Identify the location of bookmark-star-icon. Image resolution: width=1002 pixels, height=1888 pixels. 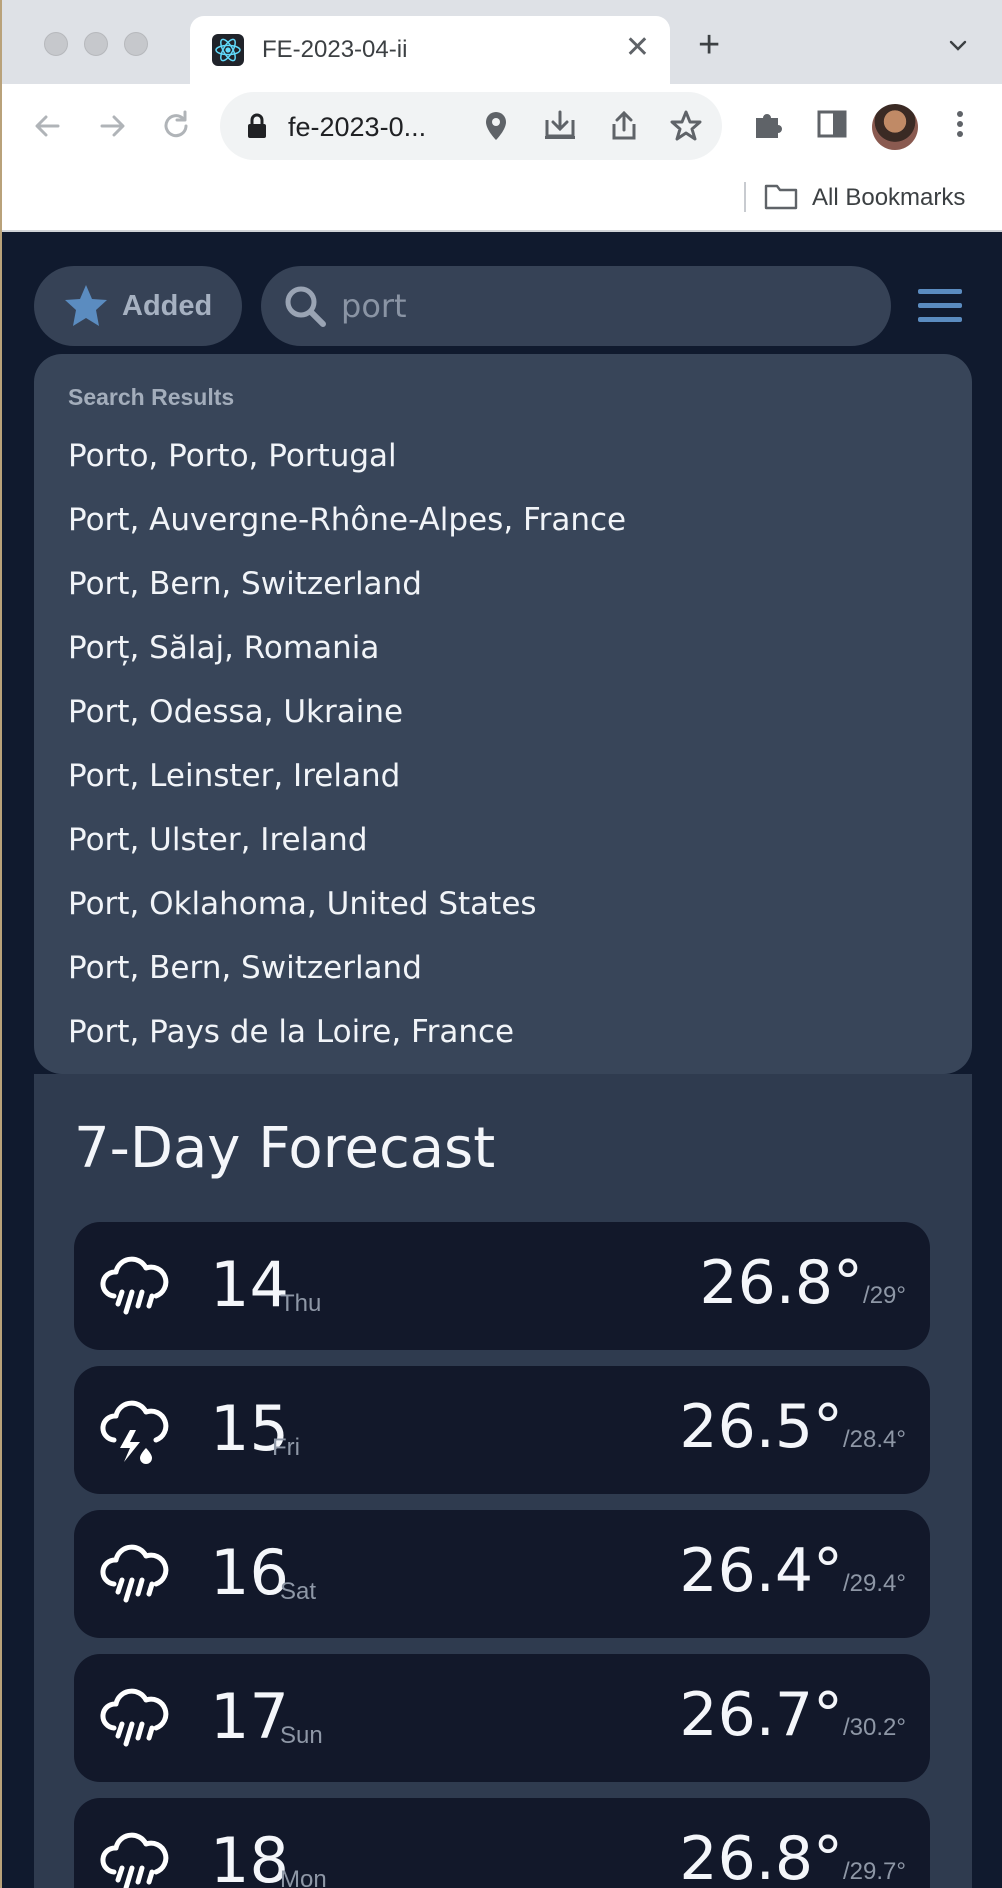
(686, 126).